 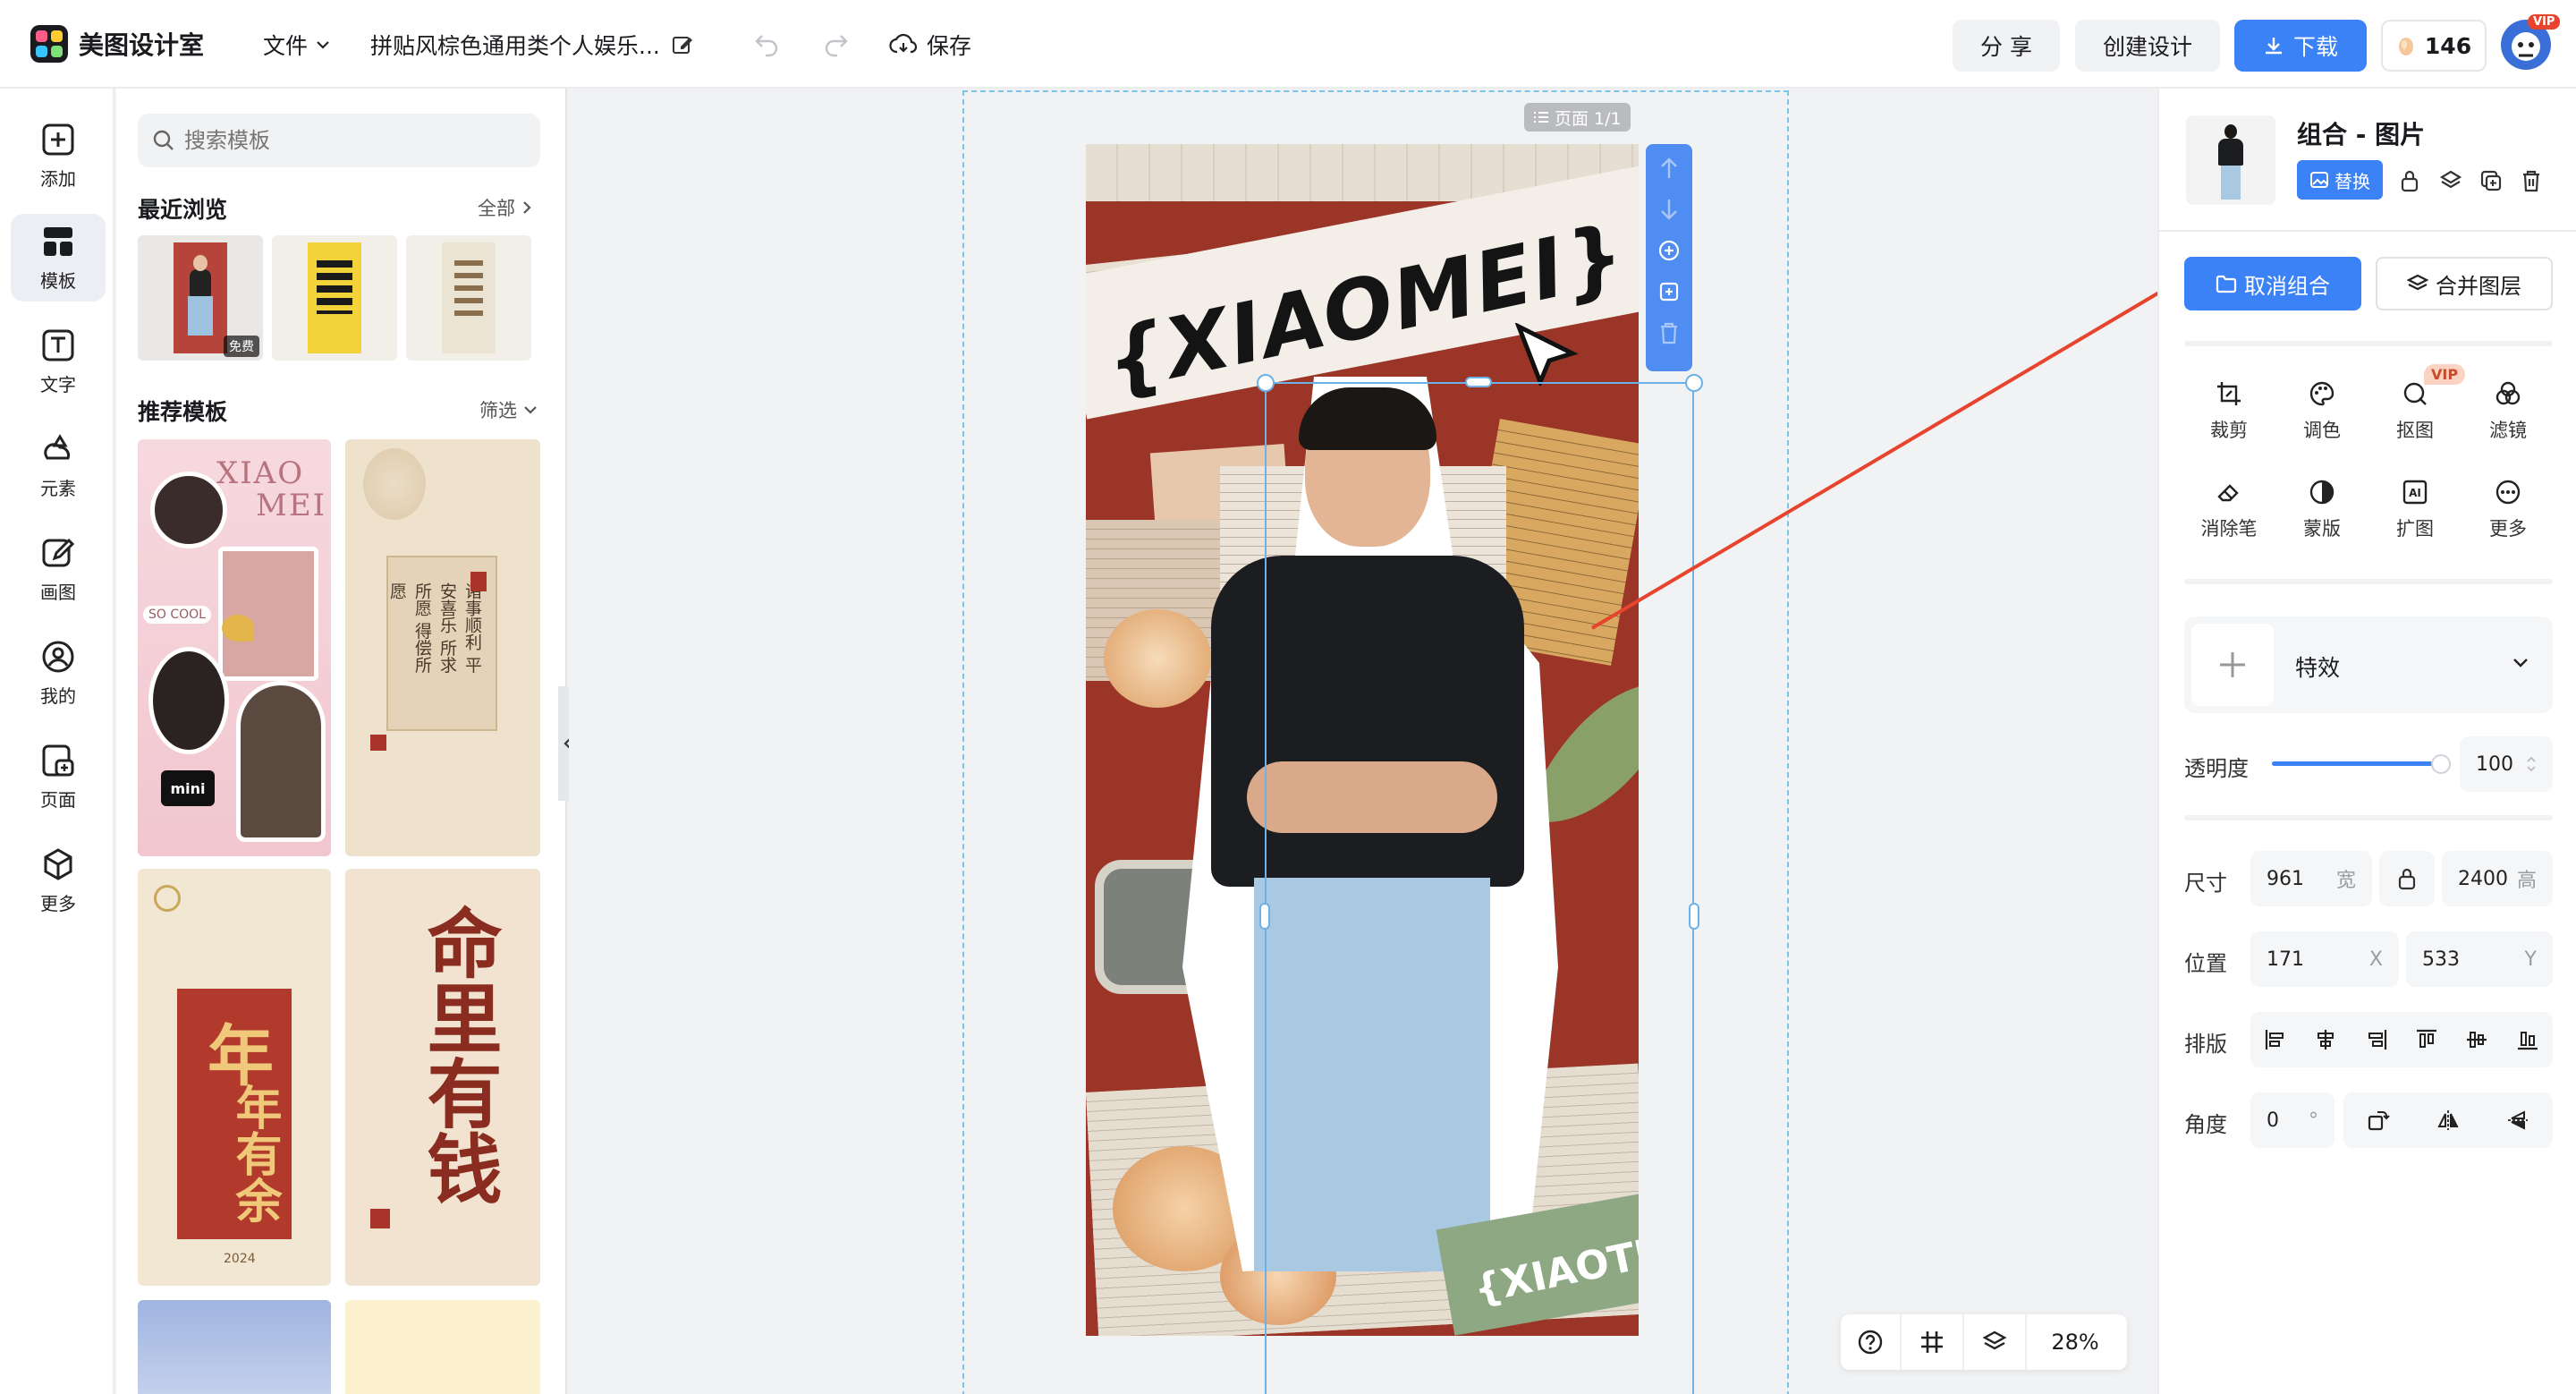 I want to click on delete-icon, so click(x=2531, y=180).